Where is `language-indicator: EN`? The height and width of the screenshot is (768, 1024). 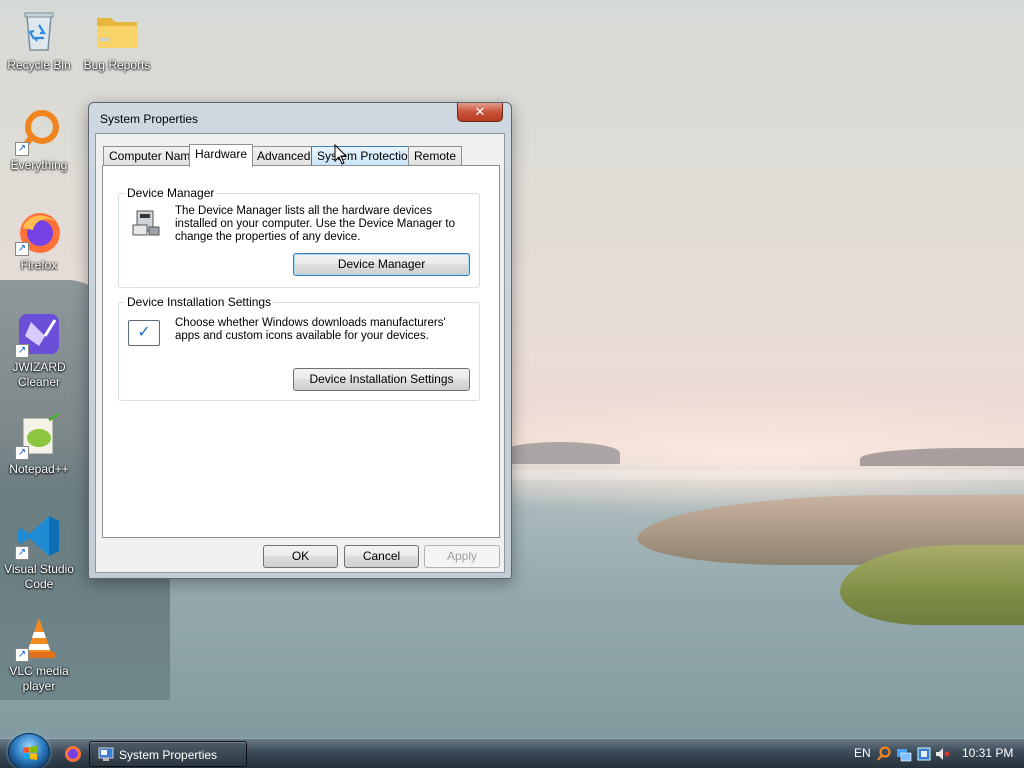 language-indicator: EN is located at coordinates (862, 753).